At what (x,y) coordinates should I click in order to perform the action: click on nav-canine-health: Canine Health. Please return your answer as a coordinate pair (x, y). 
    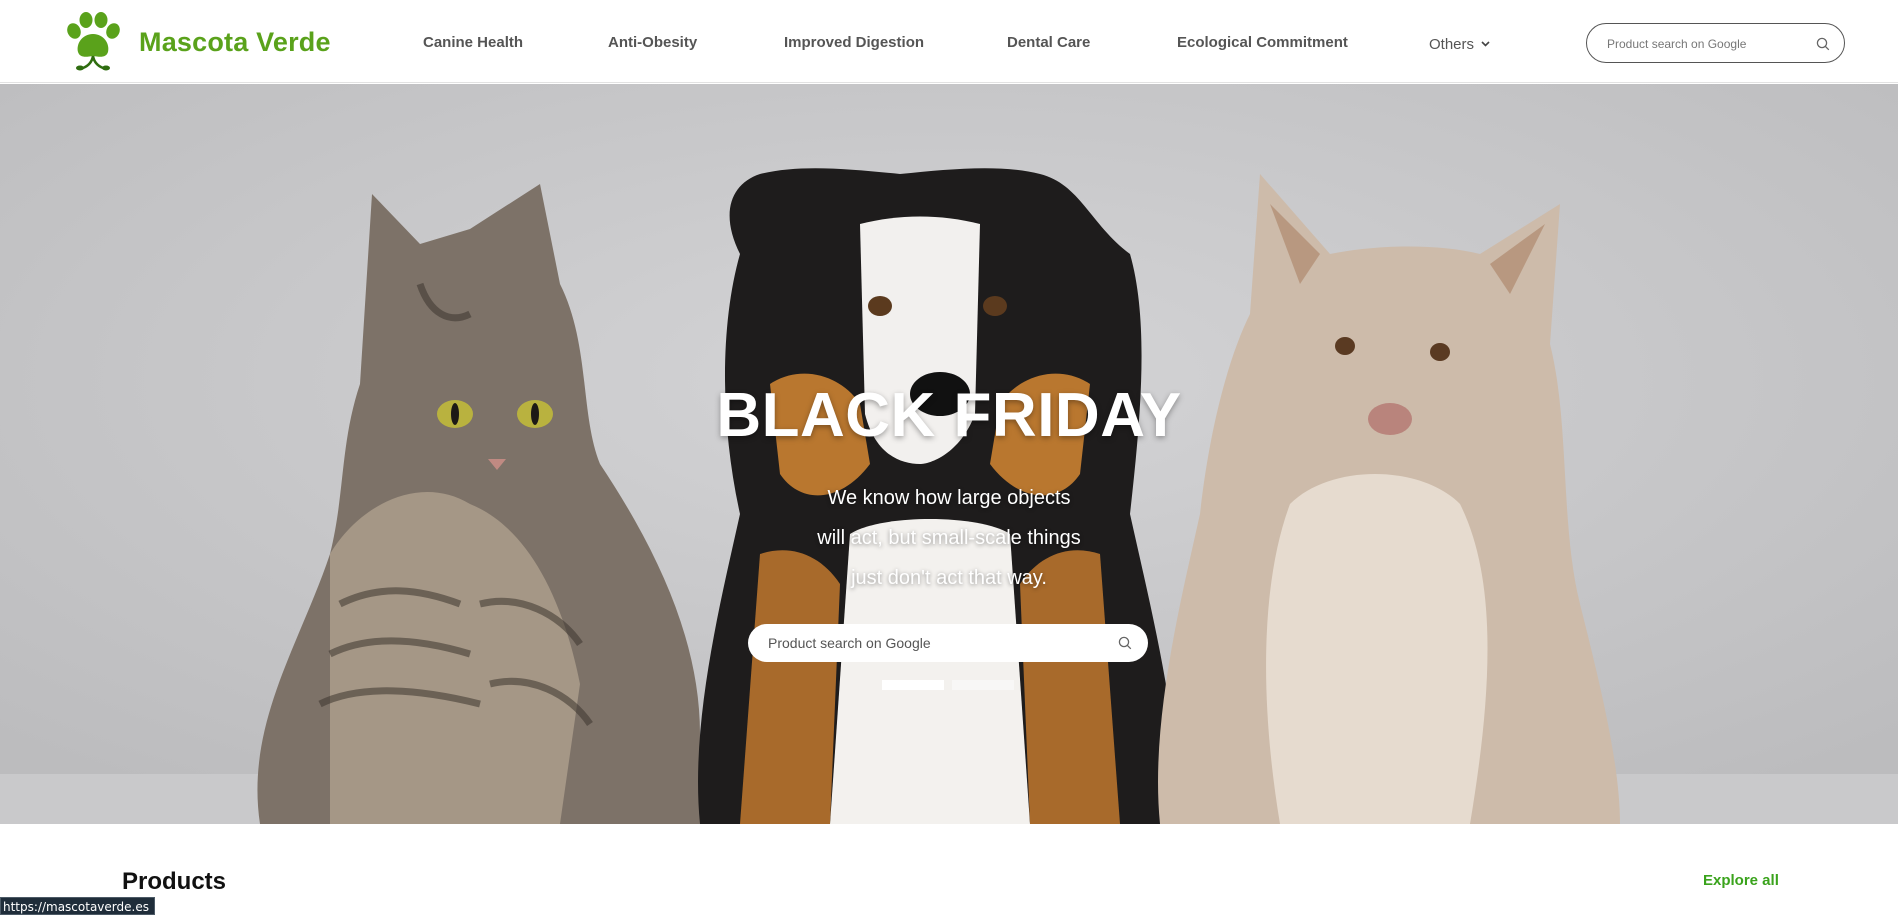
    Looking at the image, I should click on (473, 42).